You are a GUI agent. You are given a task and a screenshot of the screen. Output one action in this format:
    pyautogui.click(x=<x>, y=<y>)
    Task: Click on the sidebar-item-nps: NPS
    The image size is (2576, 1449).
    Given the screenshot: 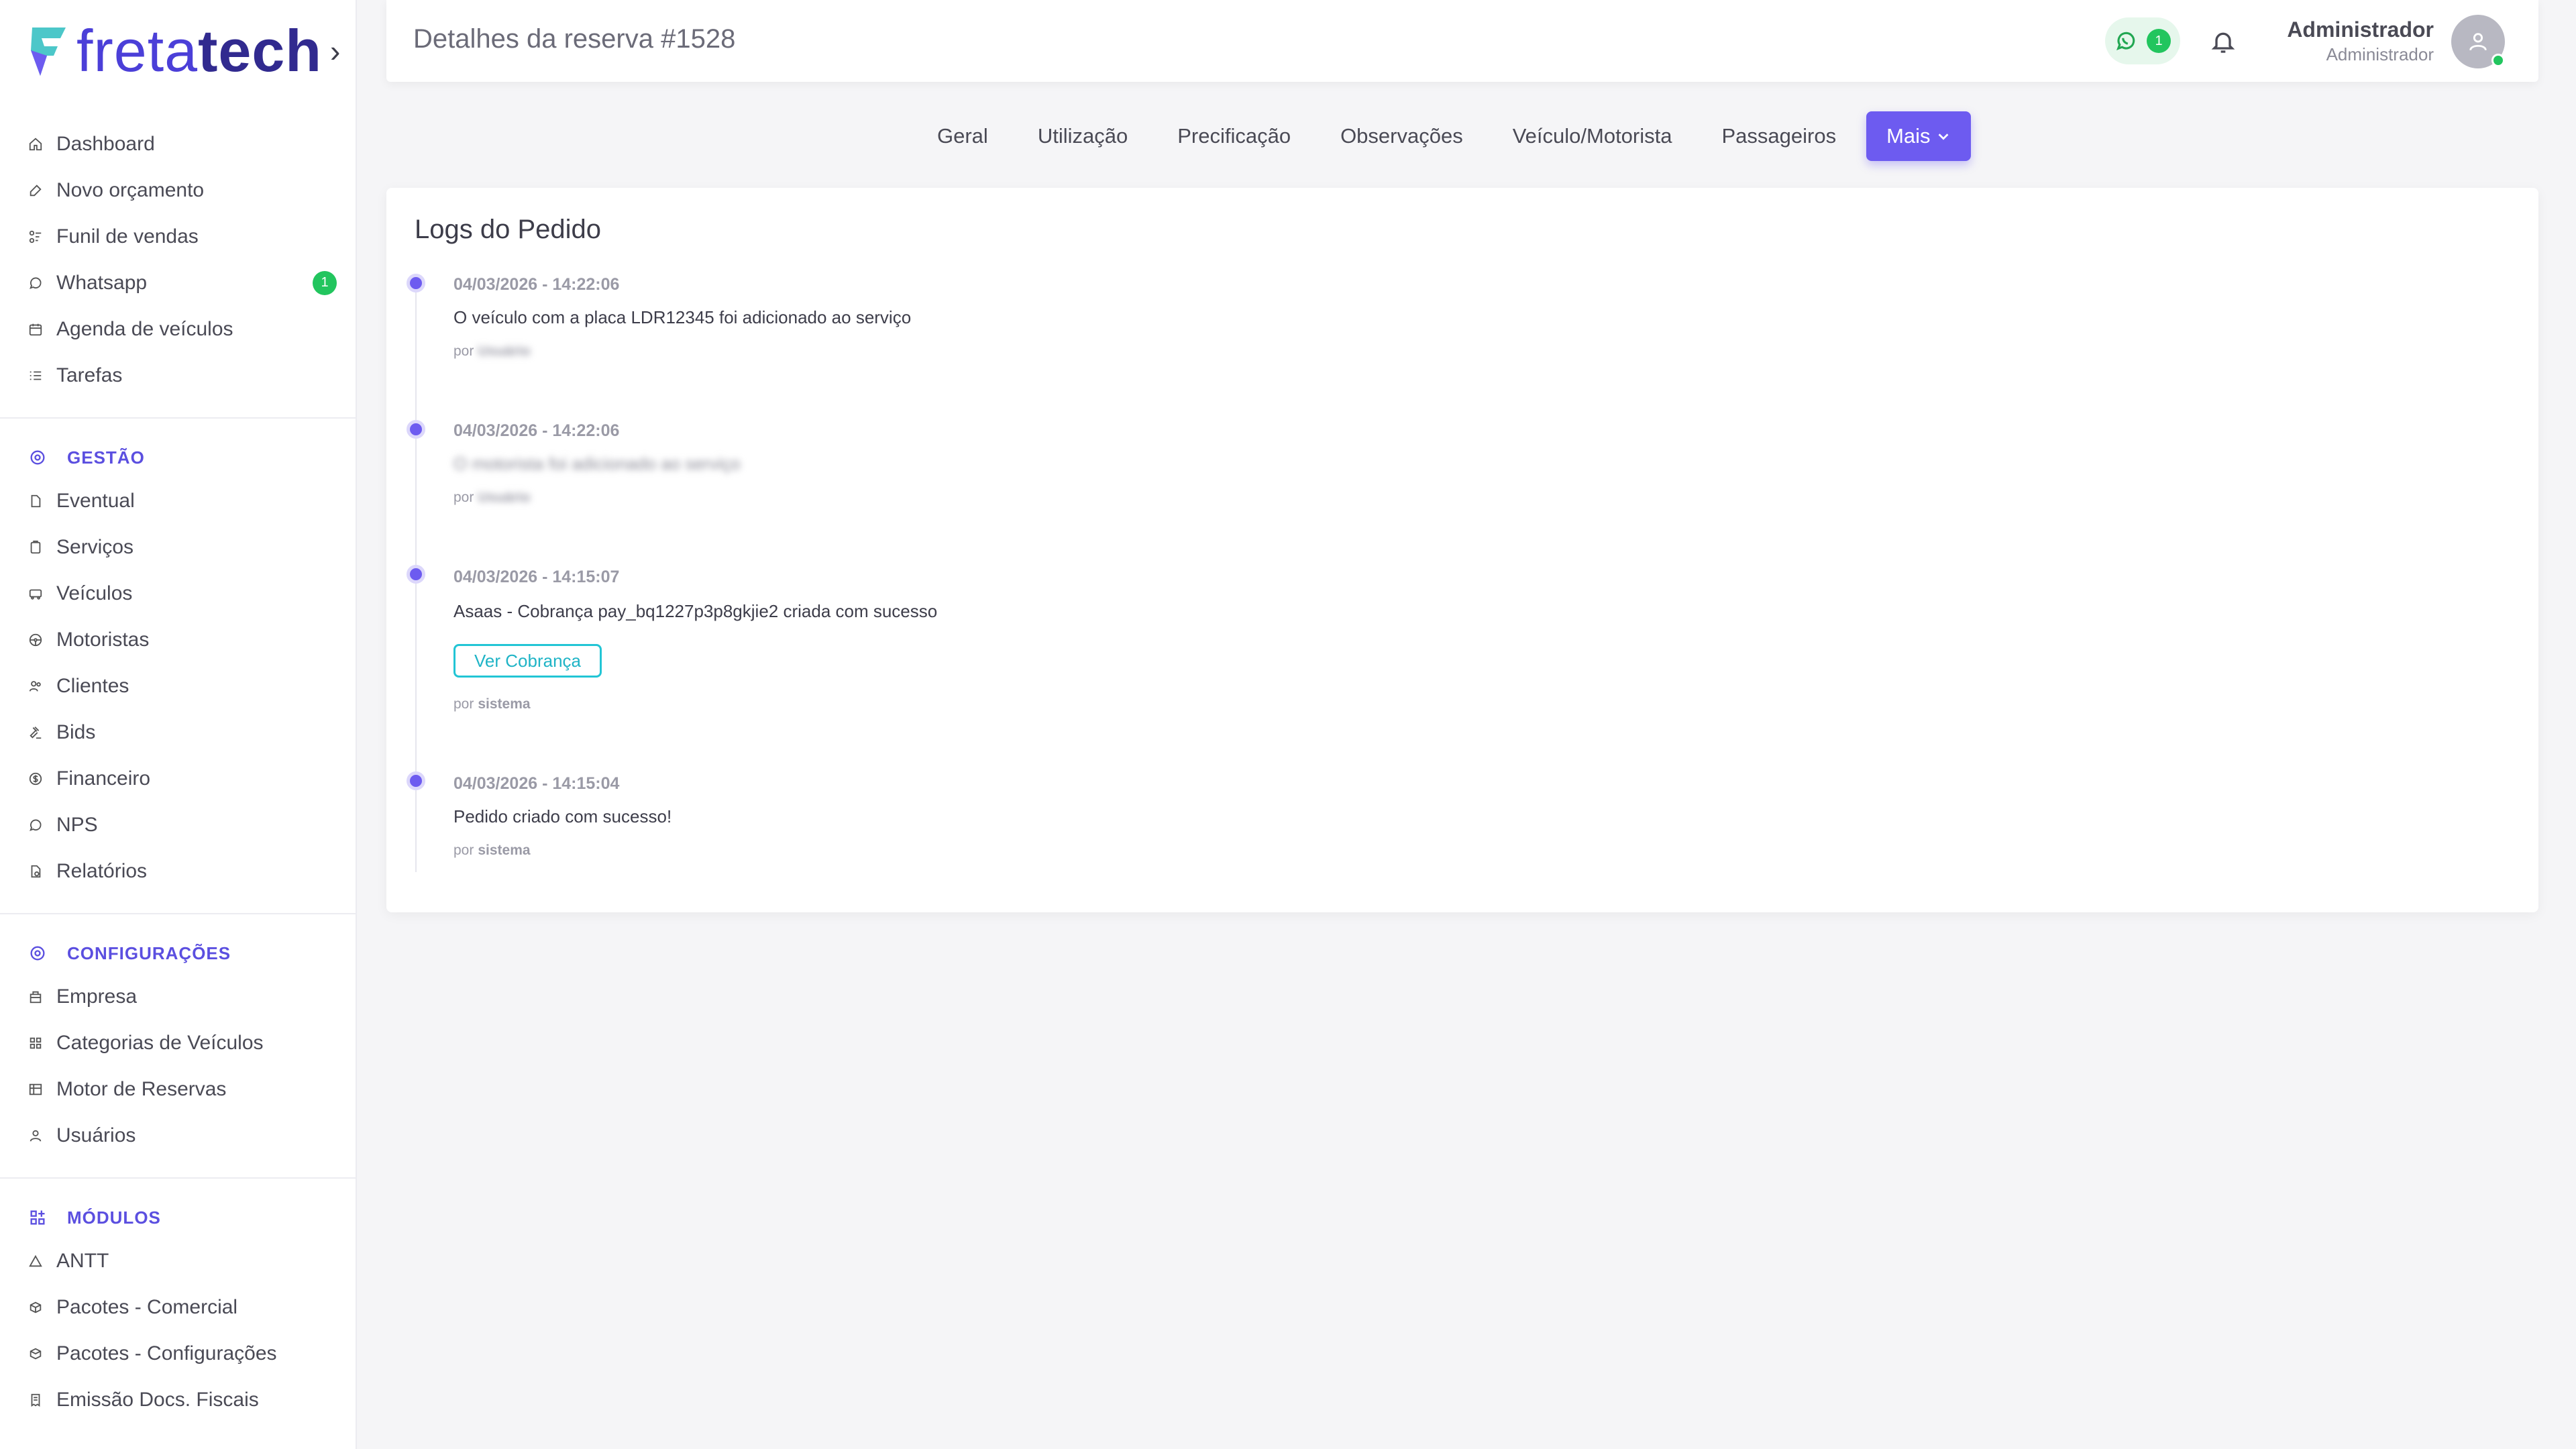 What is the action you would take?
    pyautogui.click(x=178, y=825)
    